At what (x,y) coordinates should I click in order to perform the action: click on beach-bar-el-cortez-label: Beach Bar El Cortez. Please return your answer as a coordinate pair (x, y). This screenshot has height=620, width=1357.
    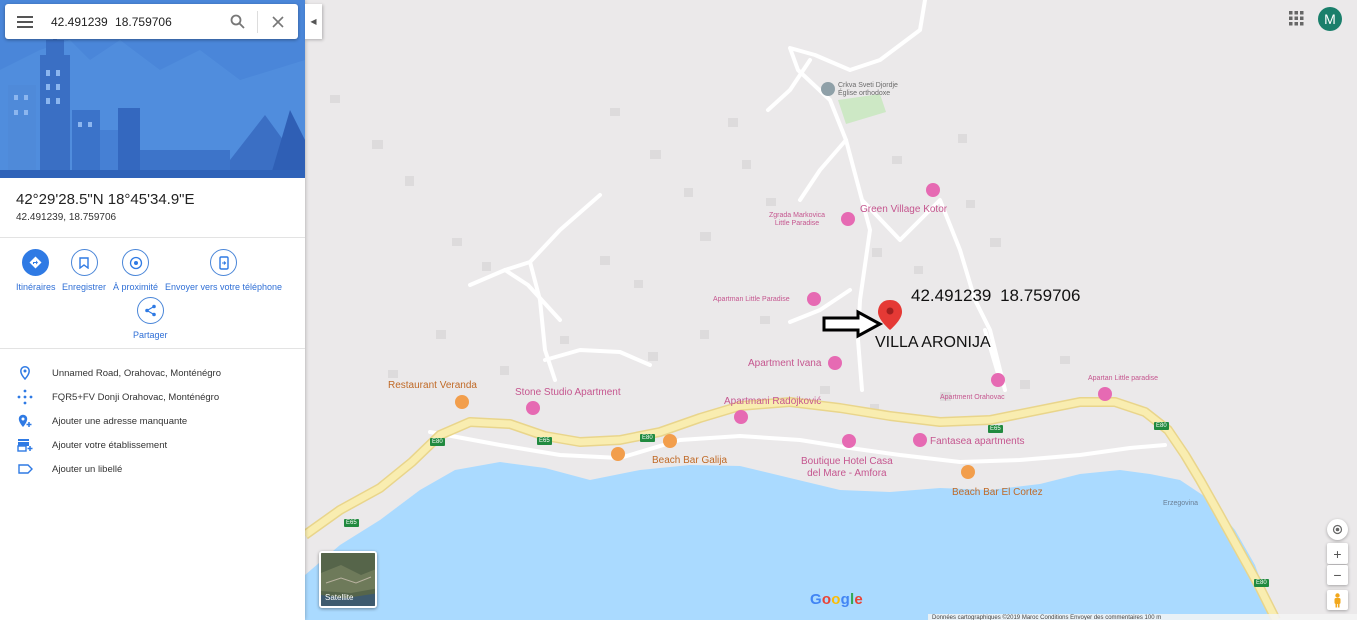
    Looking at the image, I should click on (997, 492).